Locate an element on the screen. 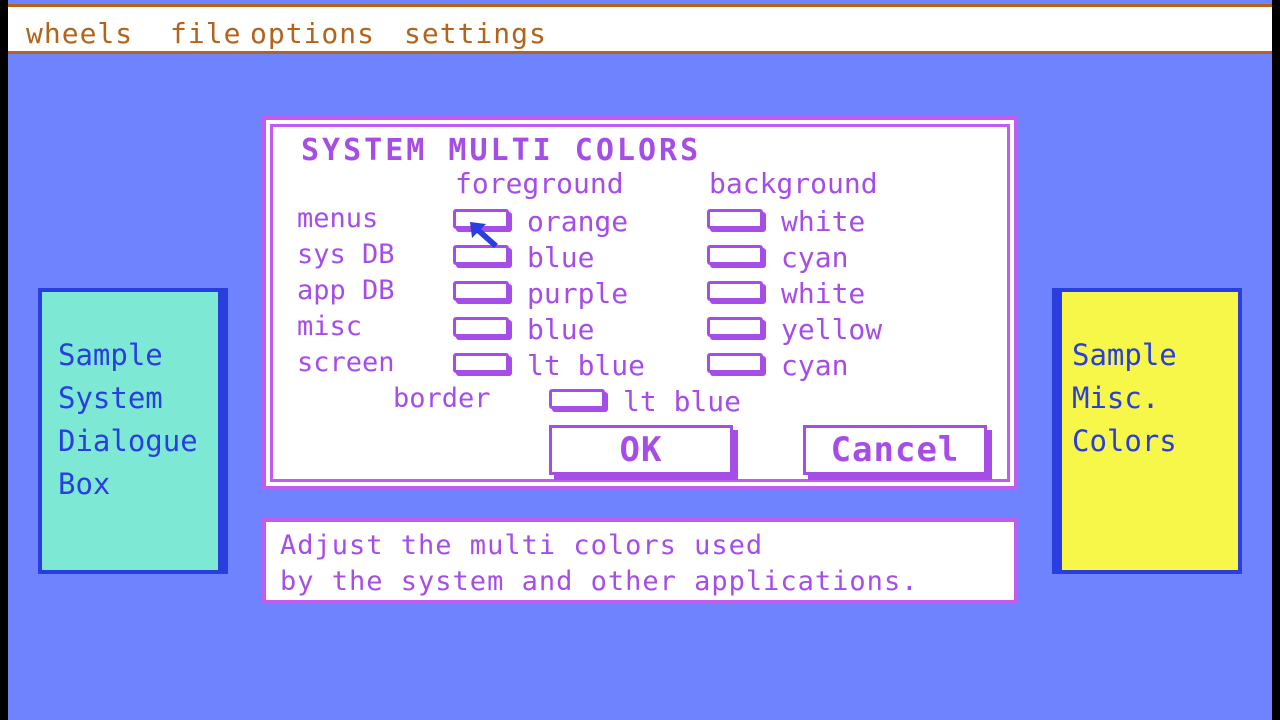 The image size is (1280, 720). menu-options: options is located at coordinates (312, 33).